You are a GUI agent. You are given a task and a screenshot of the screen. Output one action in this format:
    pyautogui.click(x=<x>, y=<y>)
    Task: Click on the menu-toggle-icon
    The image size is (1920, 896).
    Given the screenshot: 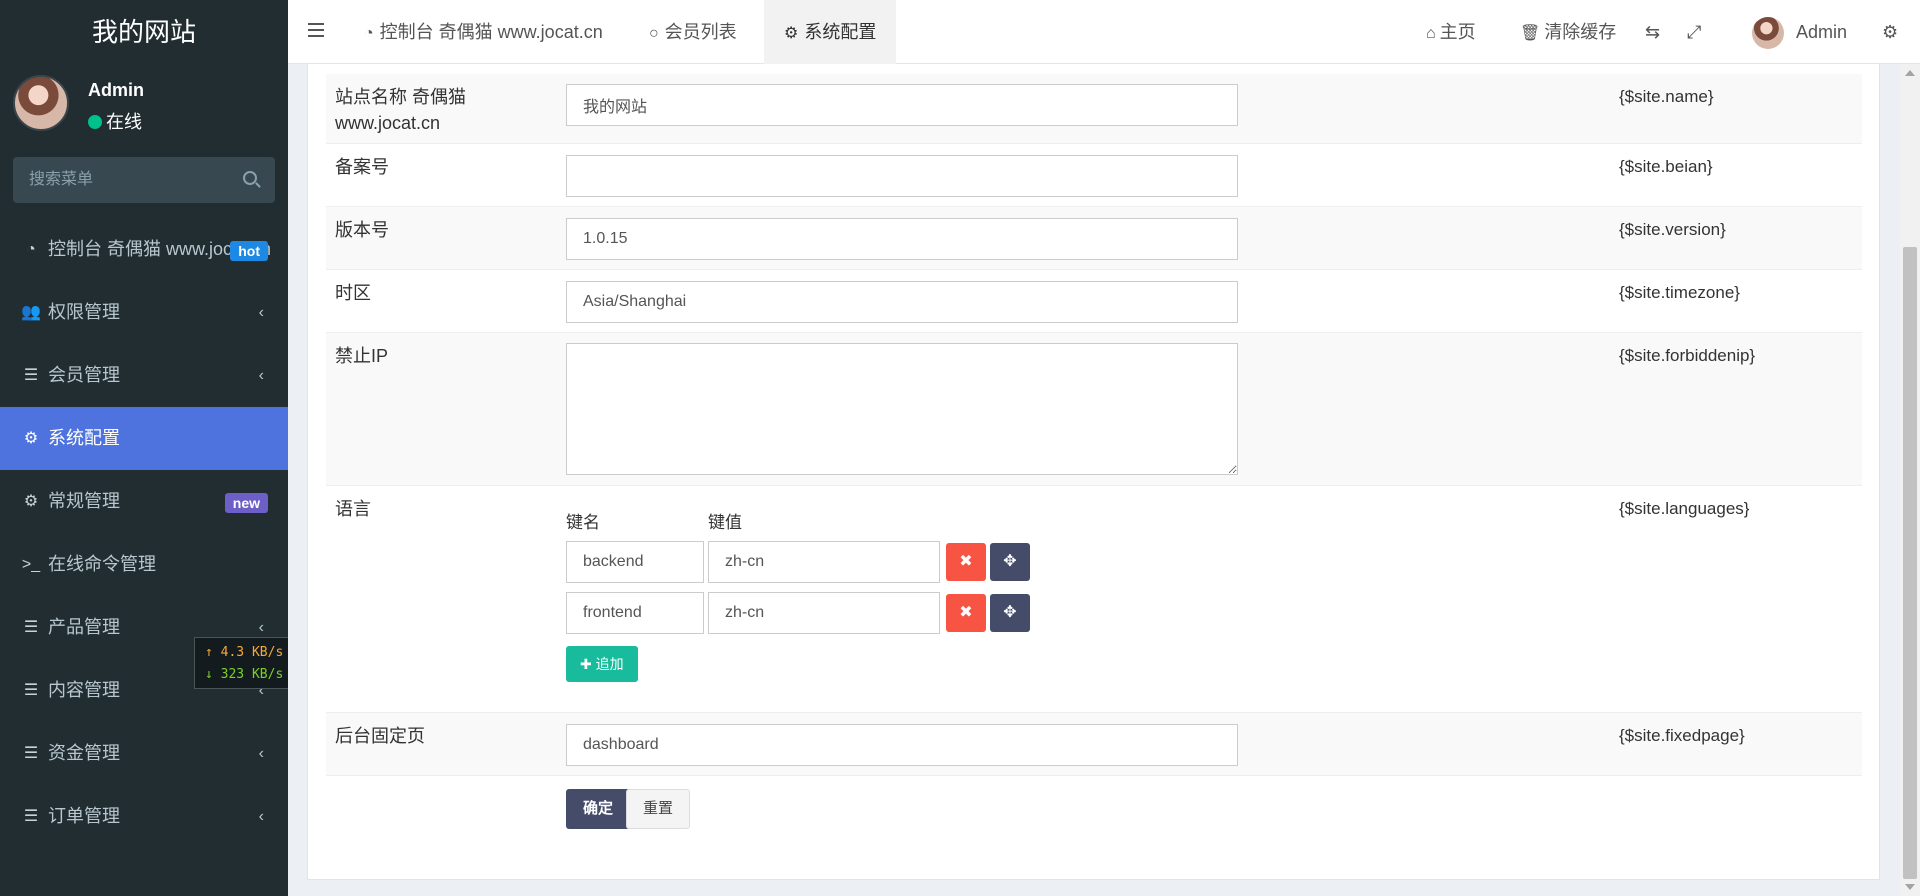 What is the action you would take?
    pyautogui.click(x=316, y=30)
    